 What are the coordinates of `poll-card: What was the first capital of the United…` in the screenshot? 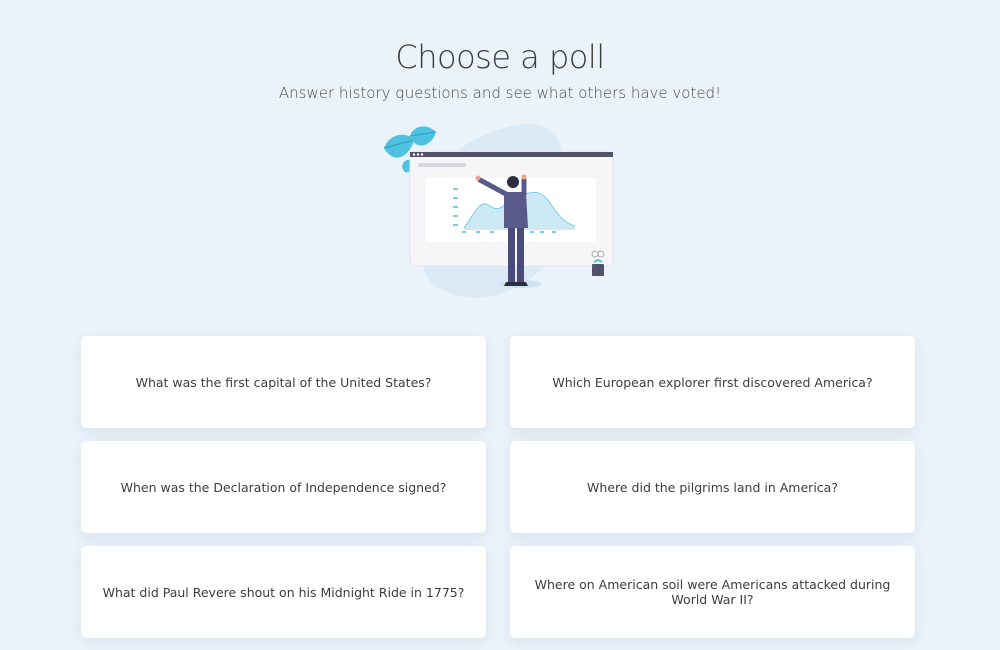 It's located at (283, 382).